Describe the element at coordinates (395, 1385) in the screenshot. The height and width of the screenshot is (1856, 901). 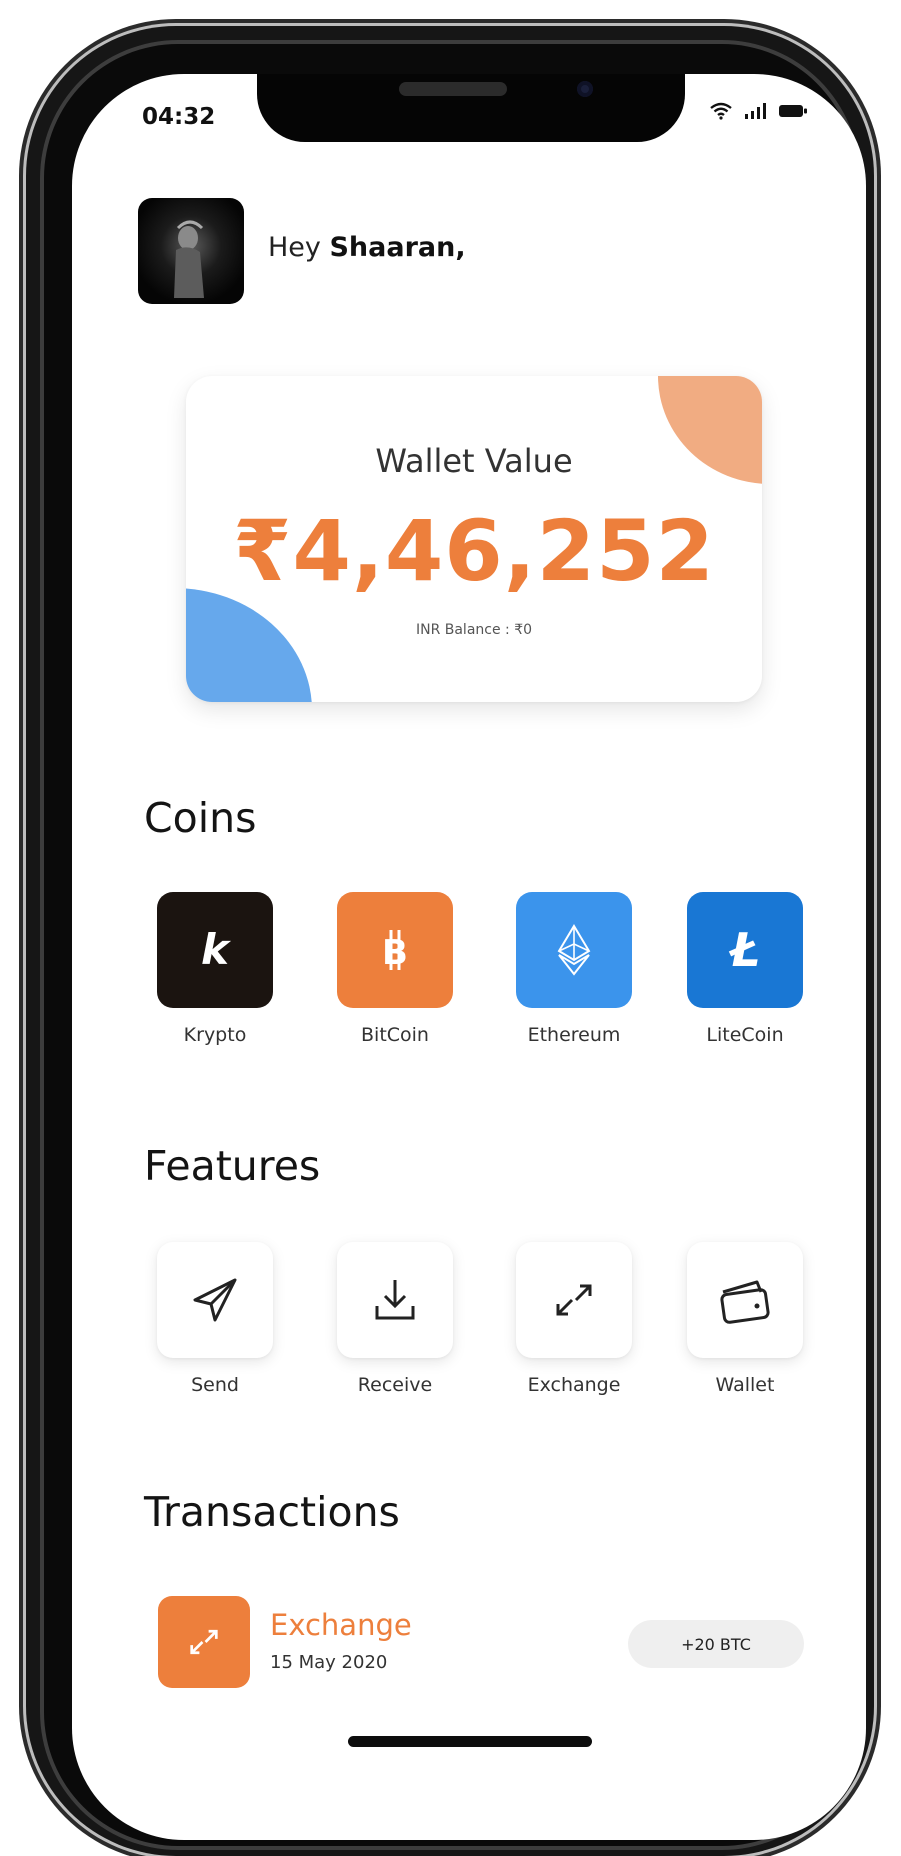
I see `feature-label: Receive` at that location.